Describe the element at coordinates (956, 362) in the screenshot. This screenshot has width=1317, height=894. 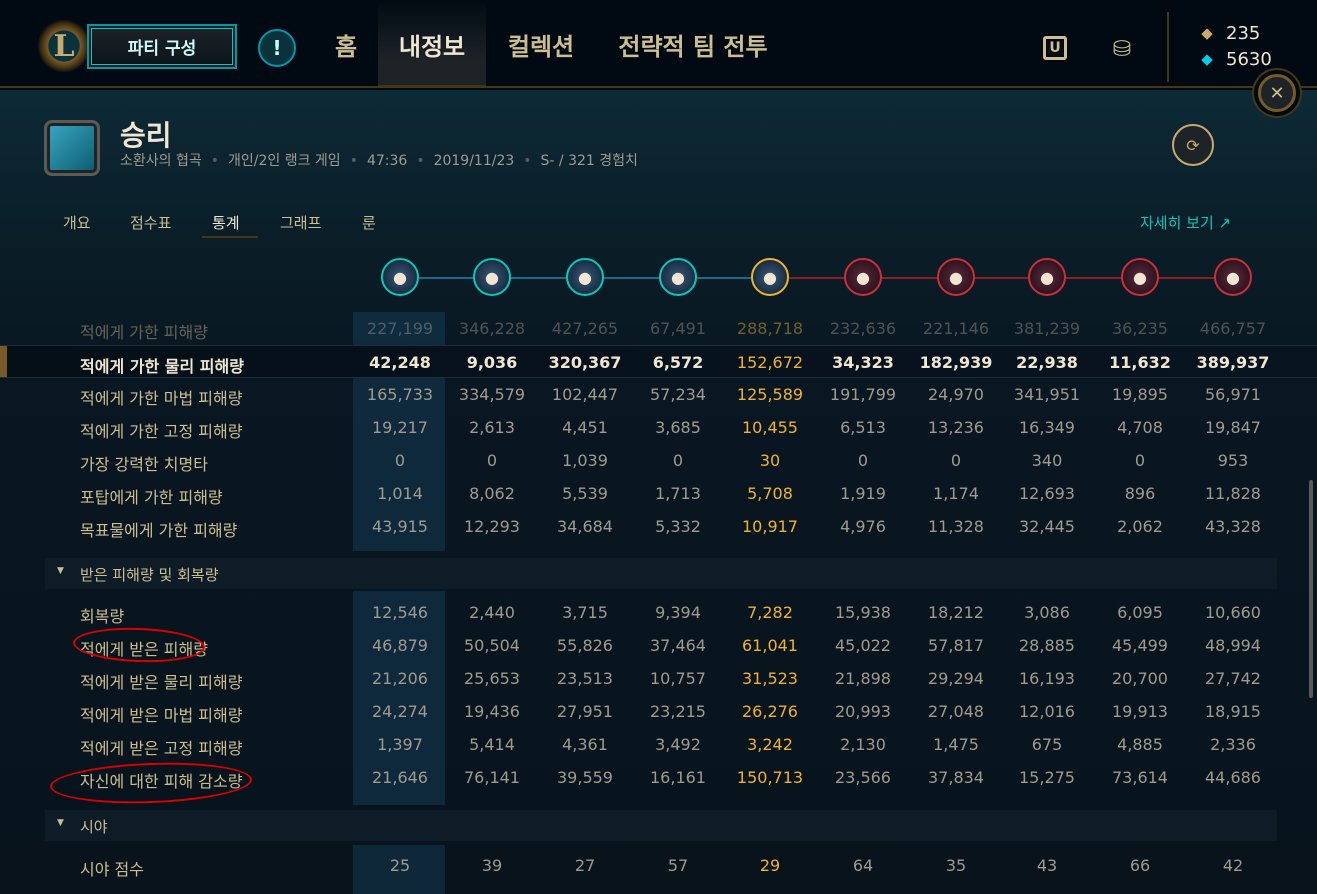
I see `stat-cell: 182,939` at that location.